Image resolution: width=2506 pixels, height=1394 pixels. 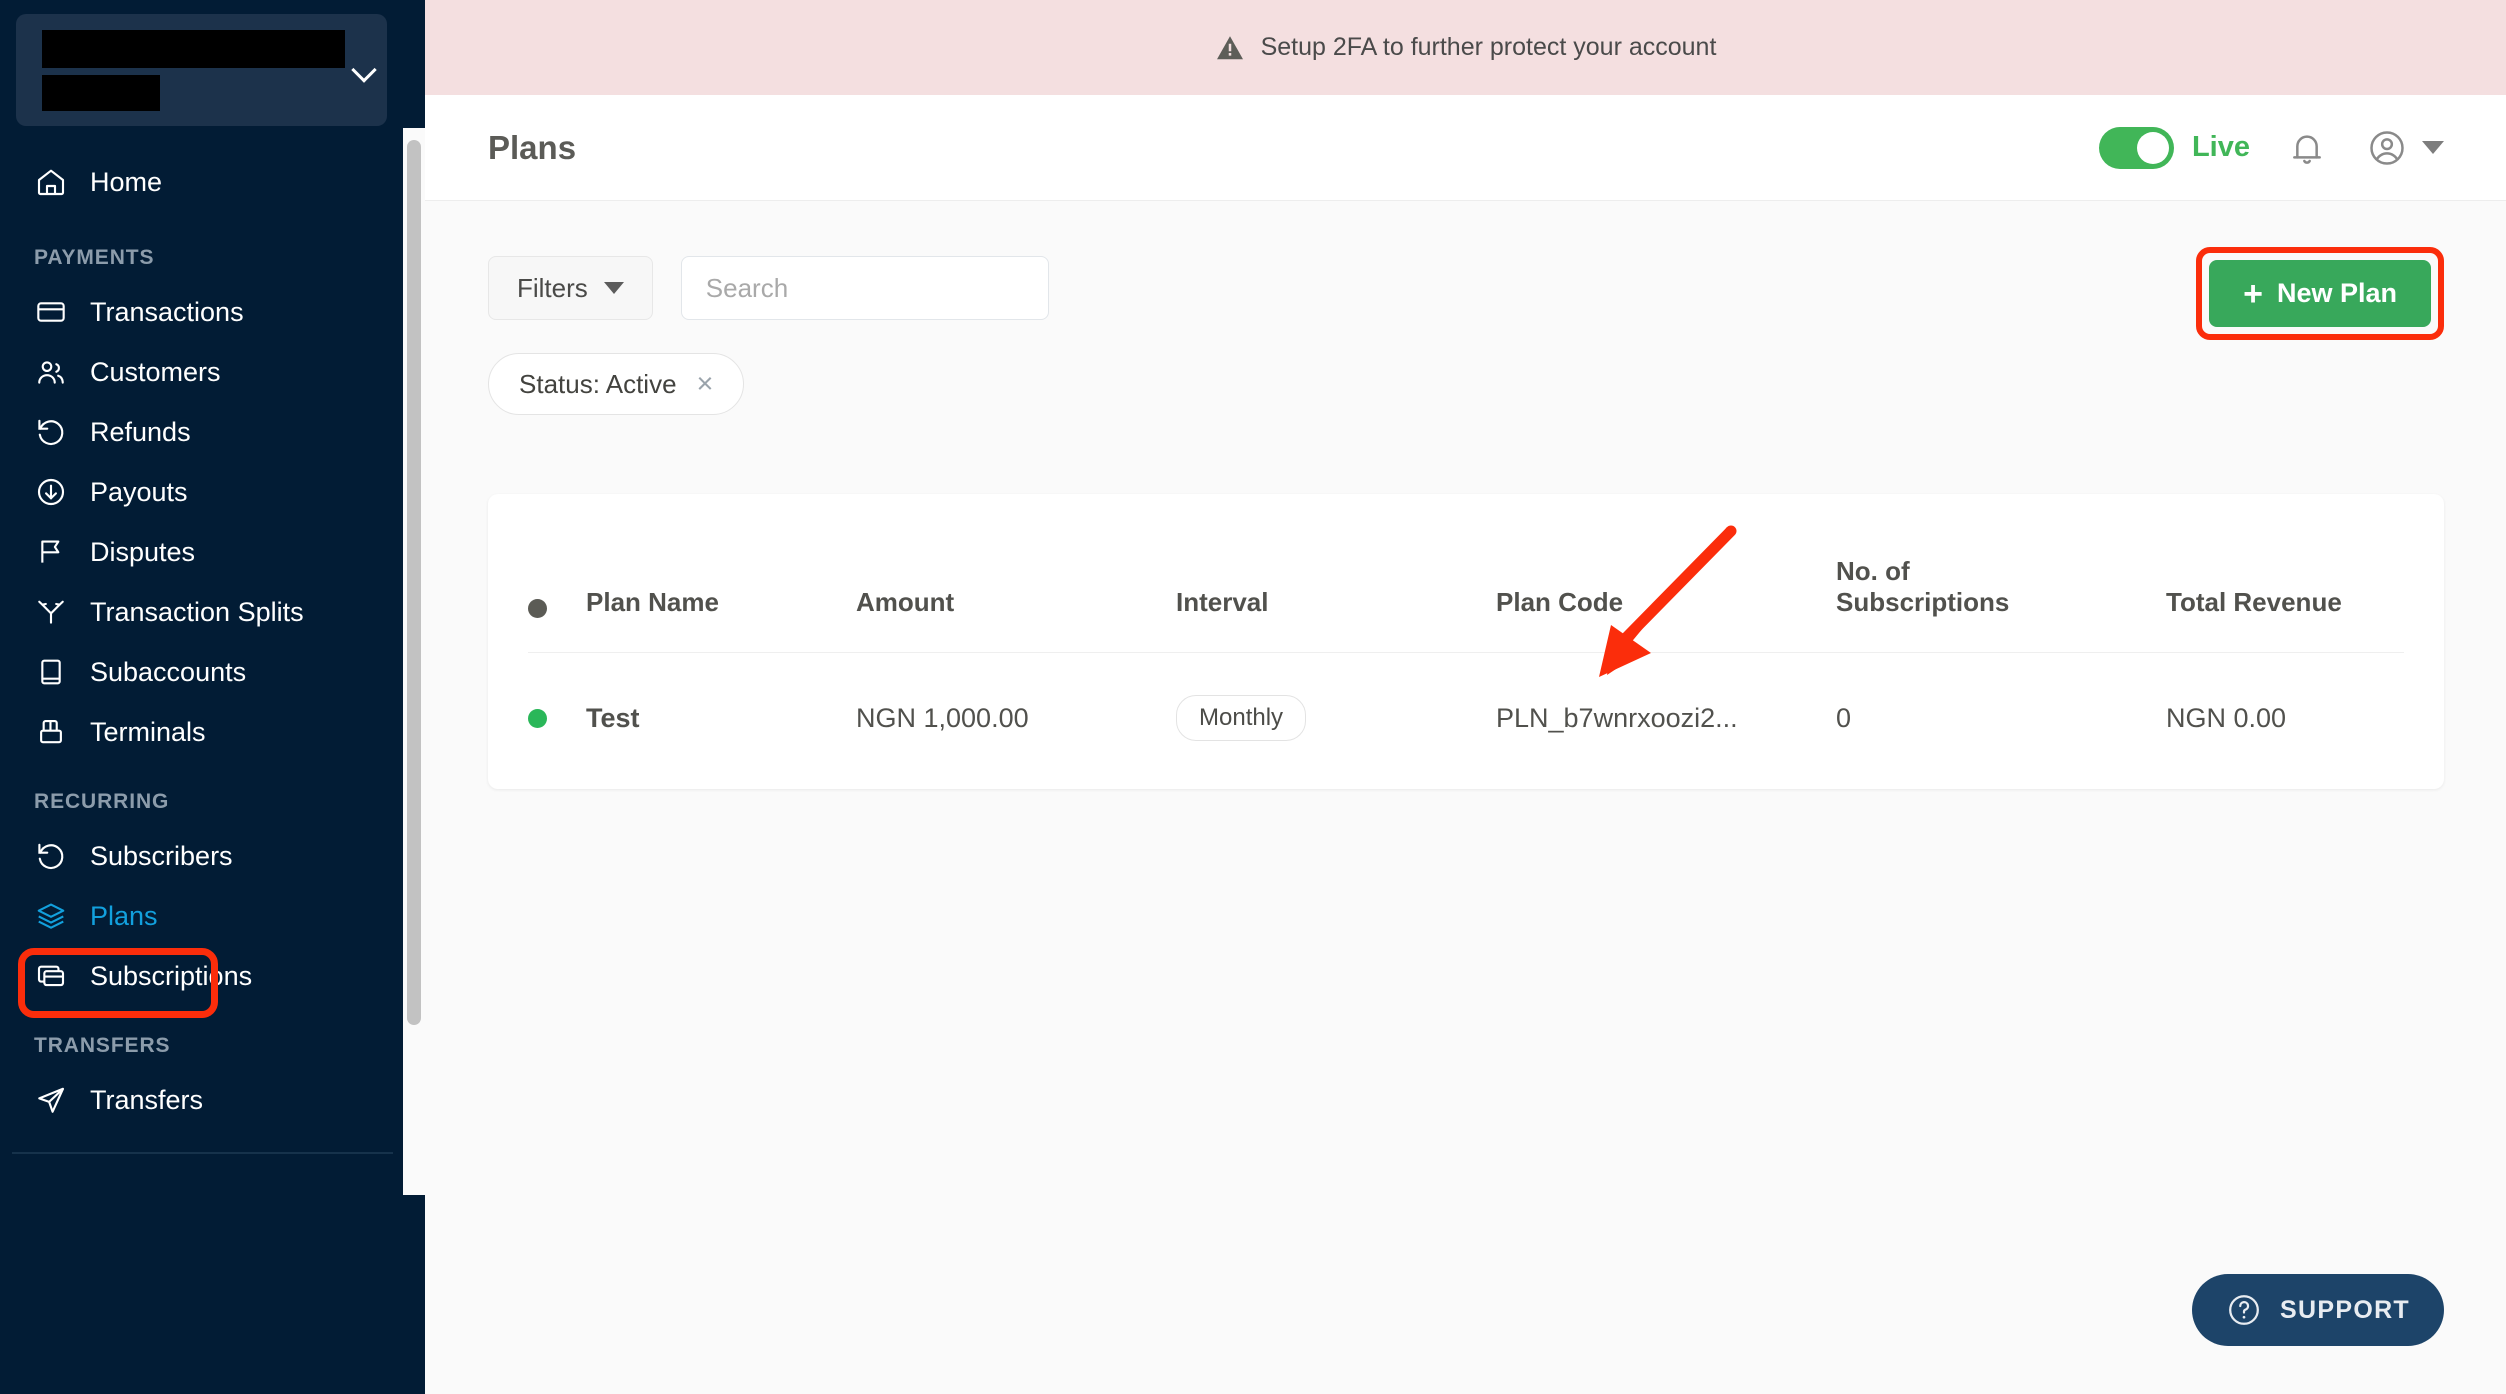 What do you see at coordinates (51, 612) in the screenshot?
I see `split-icon` at bounding box center [51, 612].